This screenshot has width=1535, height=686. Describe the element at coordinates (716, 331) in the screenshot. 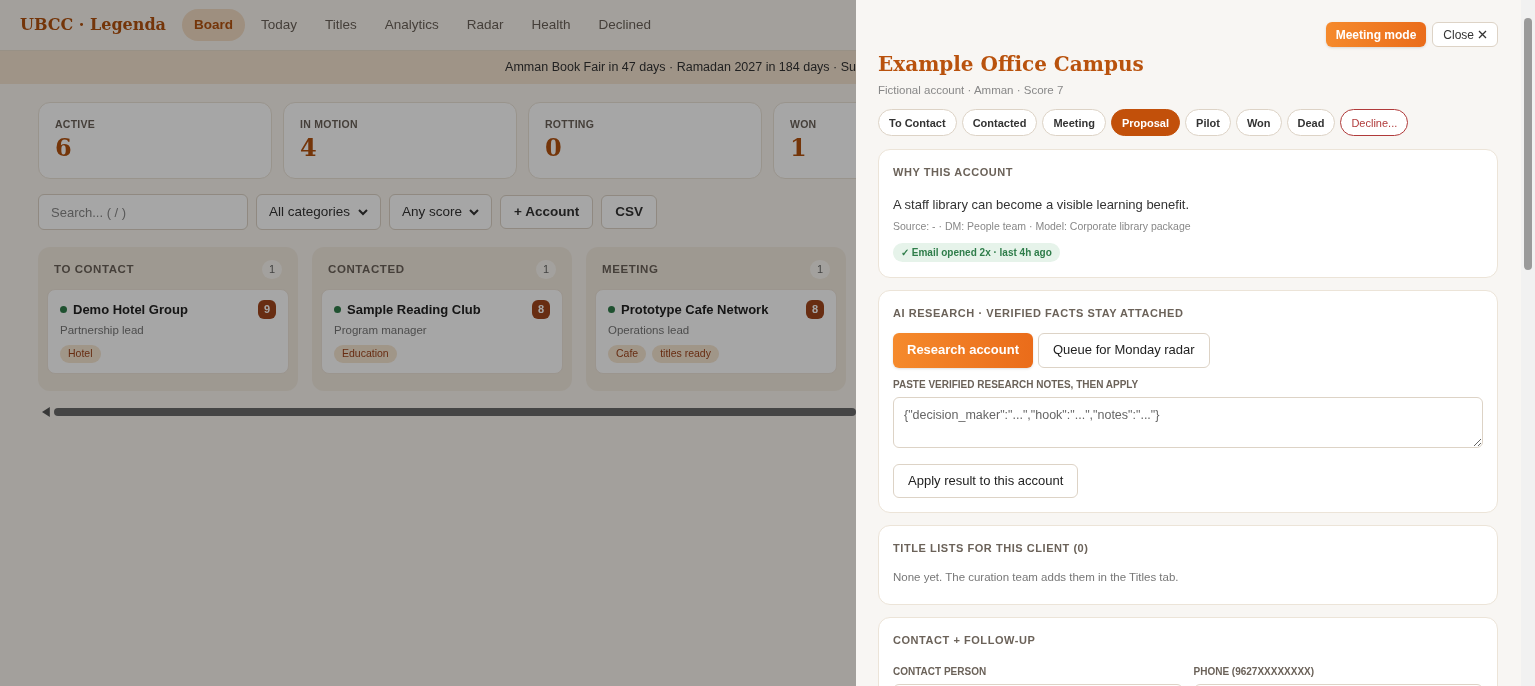

I see `account-card: Prototype Cafe Network 8 Operations lead Cafe titles ready` at that location.